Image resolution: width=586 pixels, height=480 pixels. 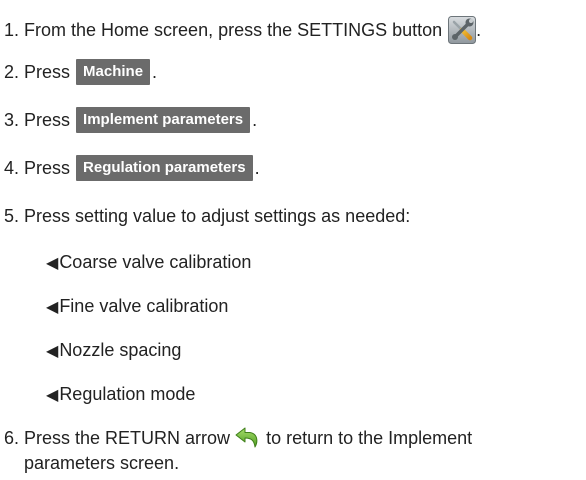 I want to click on step-4-text: 4. Press, so click(x=37, y=168).